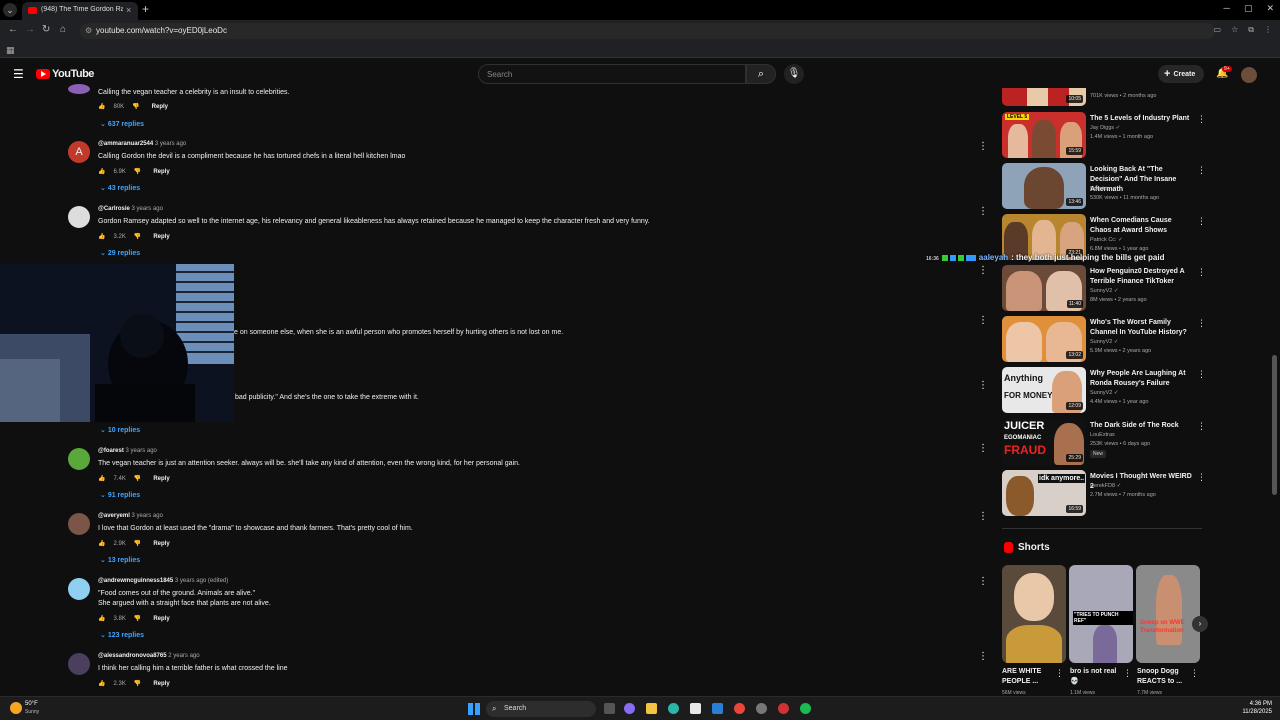 The height and width of the screenshot is (720, 1280). Describe the element at coordinates (739, 708) in the screenshot. I see `chrome-icon` at that location.